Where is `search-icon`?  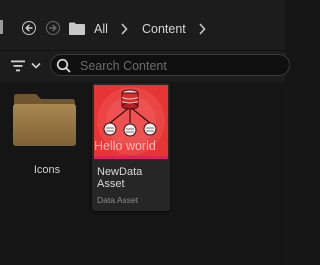 search-icon is located at coordinates (63, 65).